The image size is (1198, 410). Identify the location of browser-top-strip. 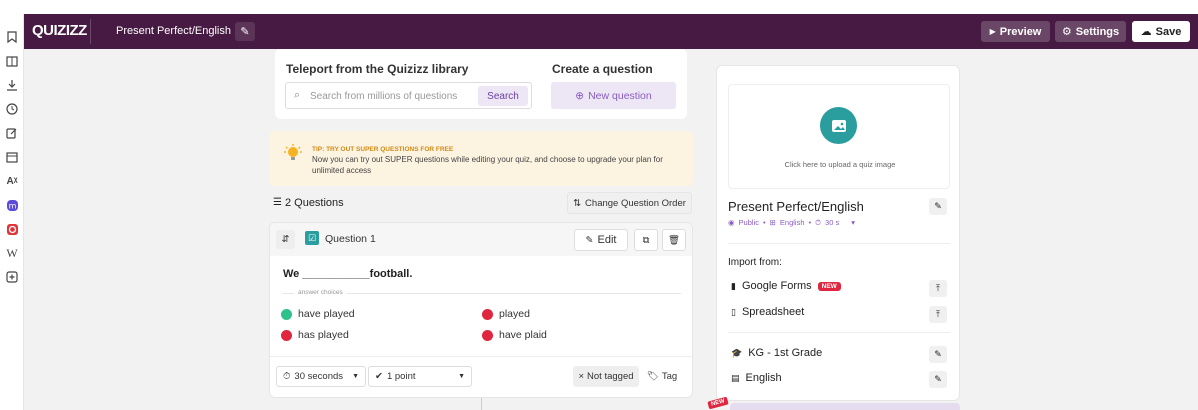
(599, 7).